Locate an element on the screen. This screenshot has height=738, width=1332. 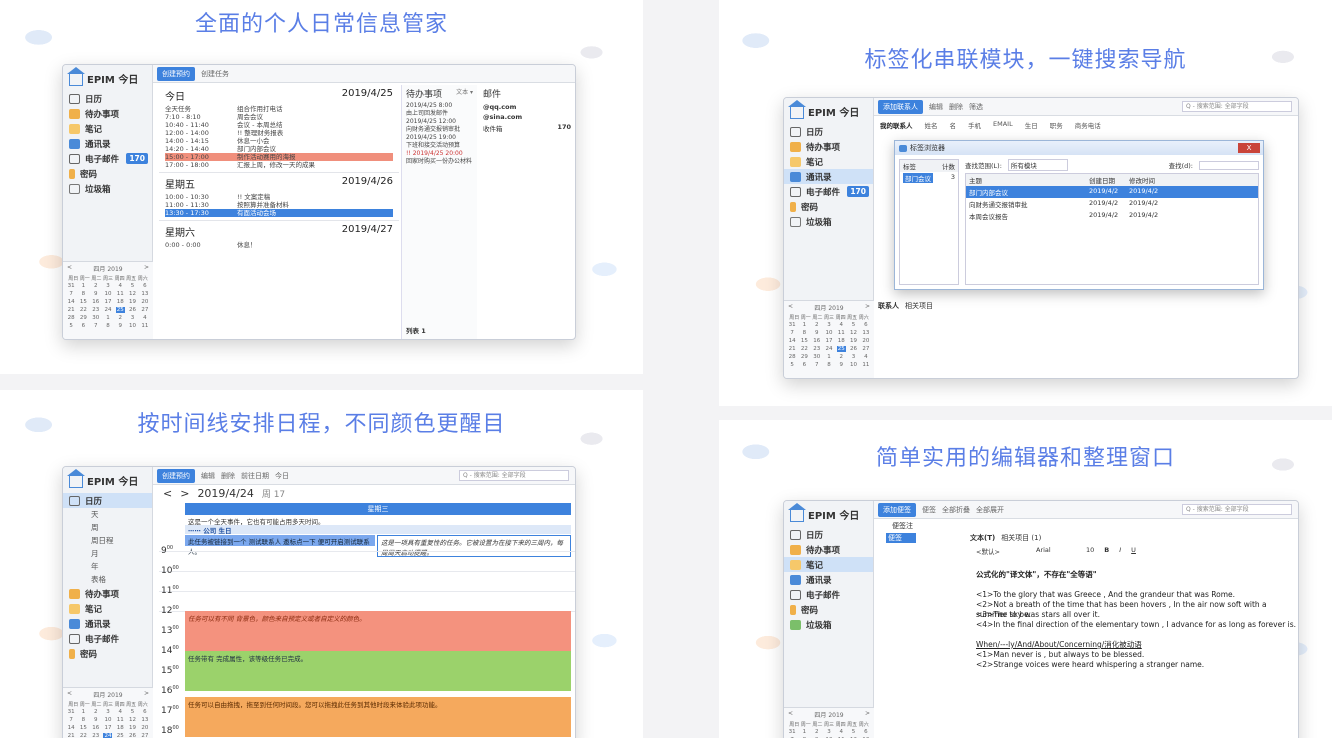
font-select: Arial is located at coordinates (1056, 551).